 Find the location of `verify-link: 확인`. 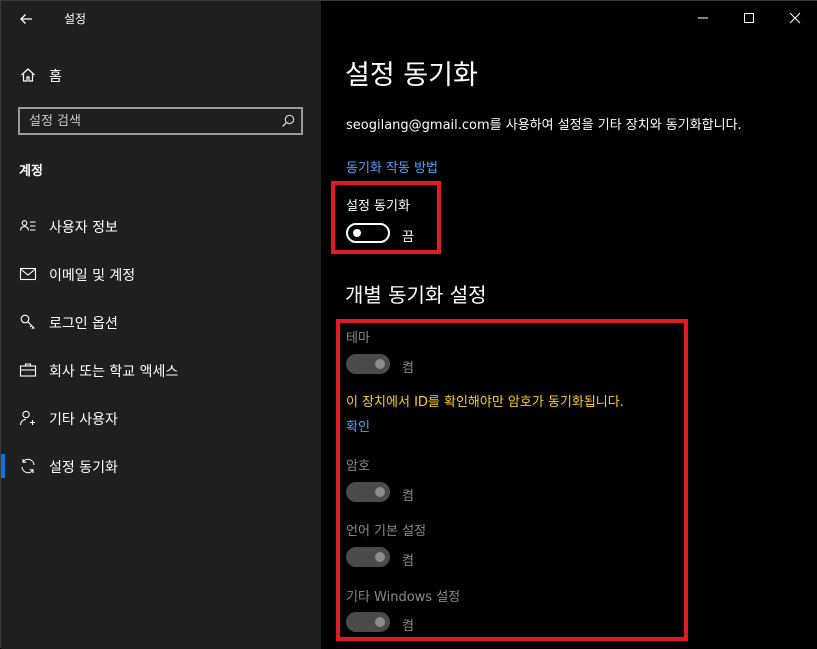

verify-link: 확인 is located at coordinates (358, 425).